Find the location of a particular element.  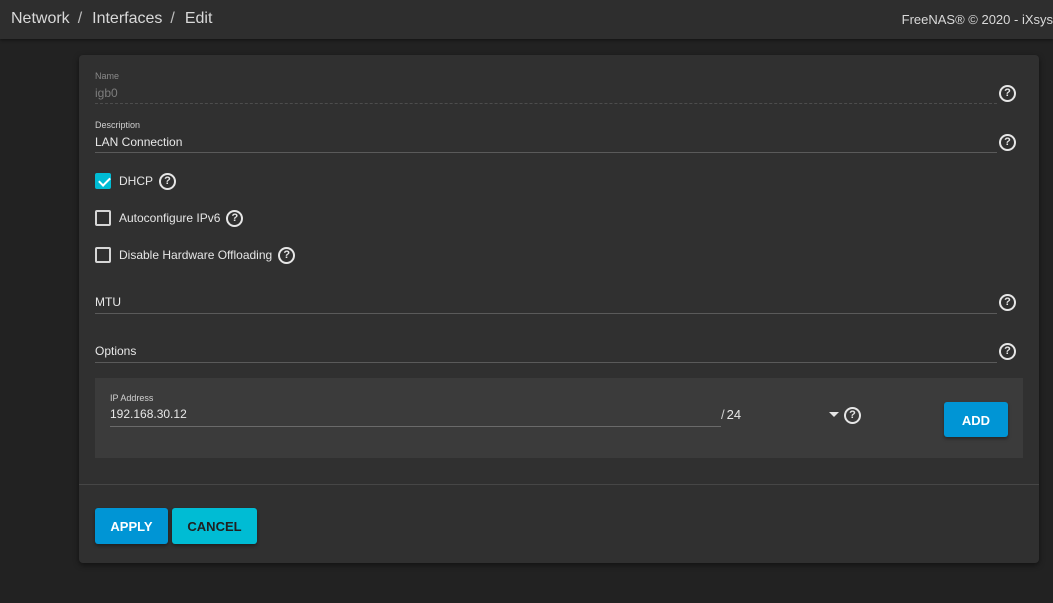

mtu-field: MTU is located at coordinates (546, 302).